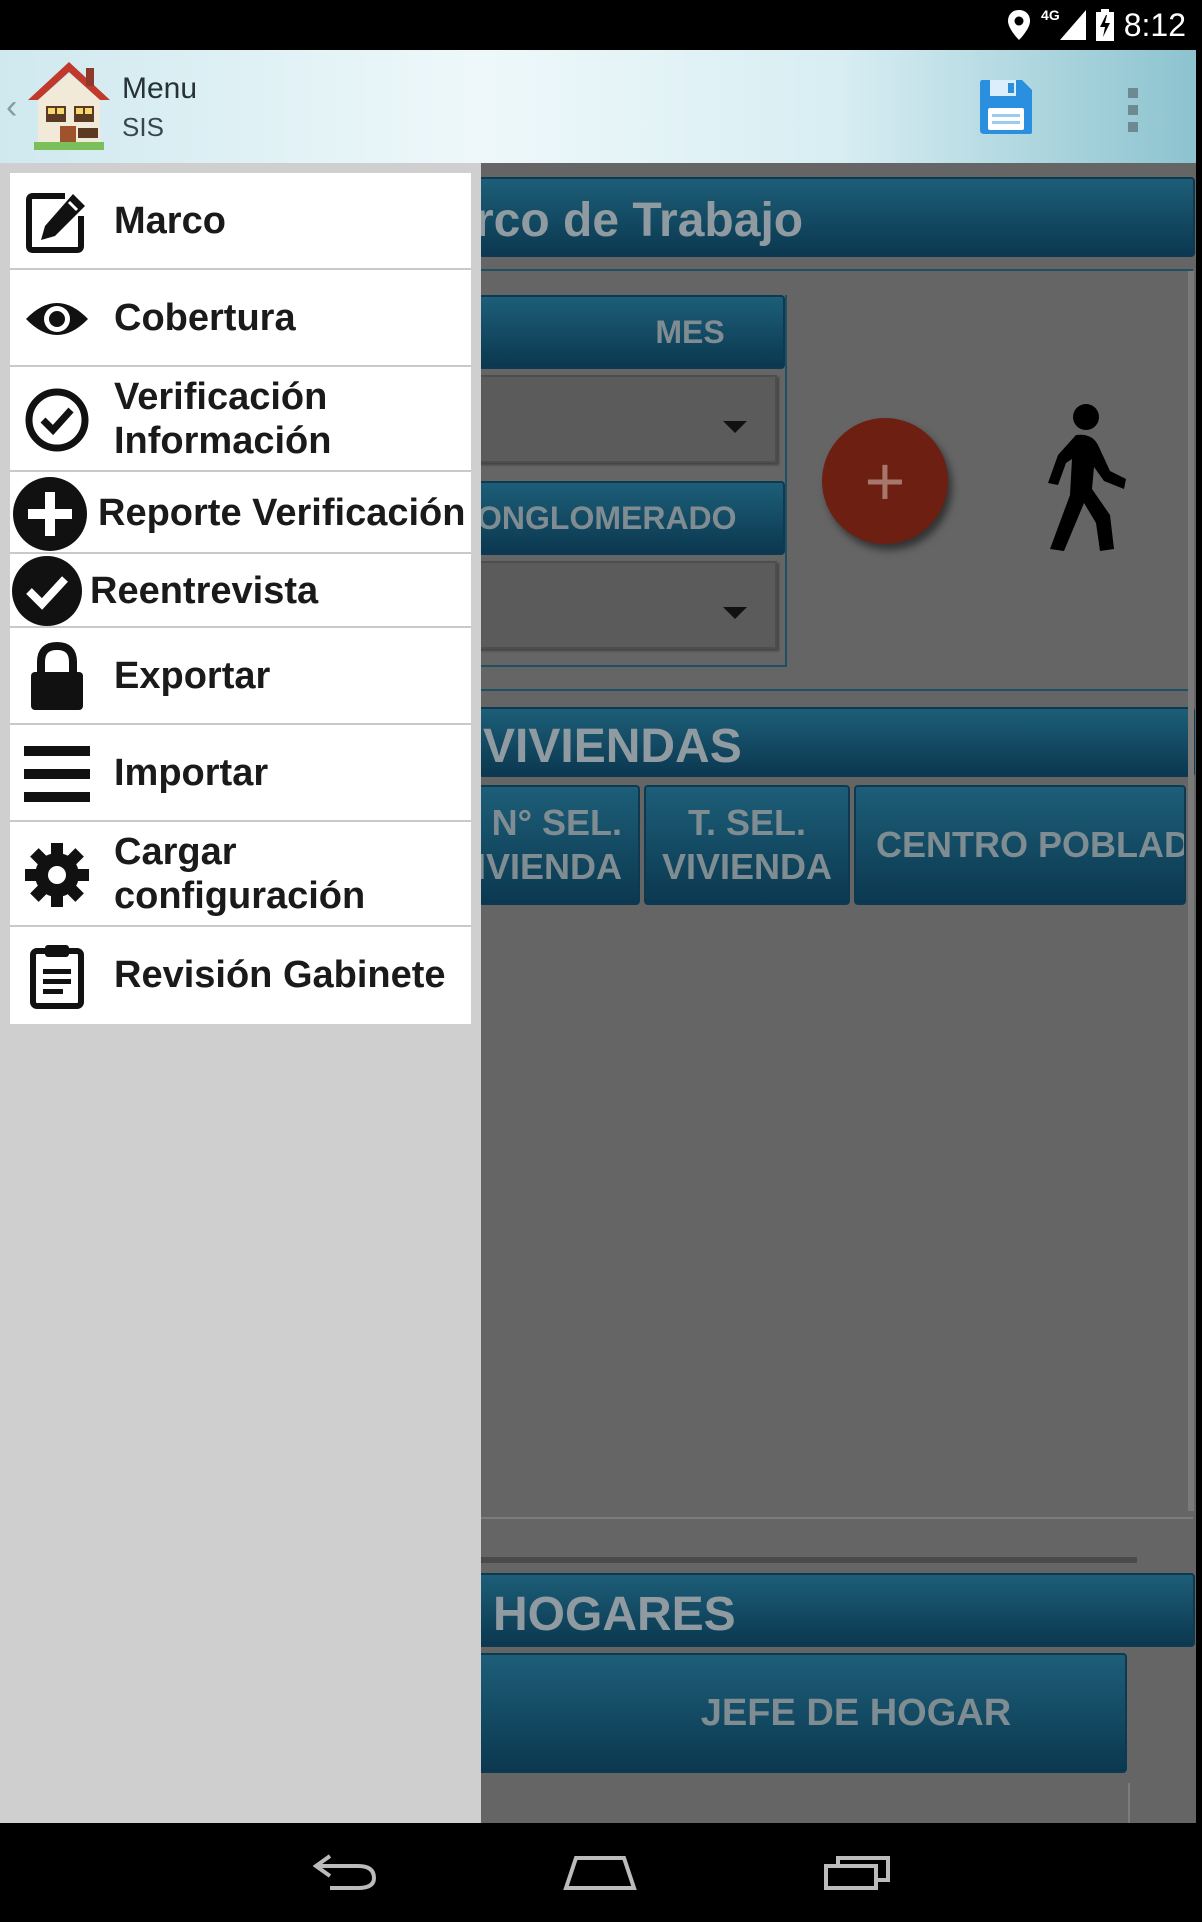 The width and height of the screenshot is (1202, 1922). What do you see at coordinates (282, 513) in the screenshot?
I see `drawer-item-label: Reporte Verificación` at bounding box center [282, 513].